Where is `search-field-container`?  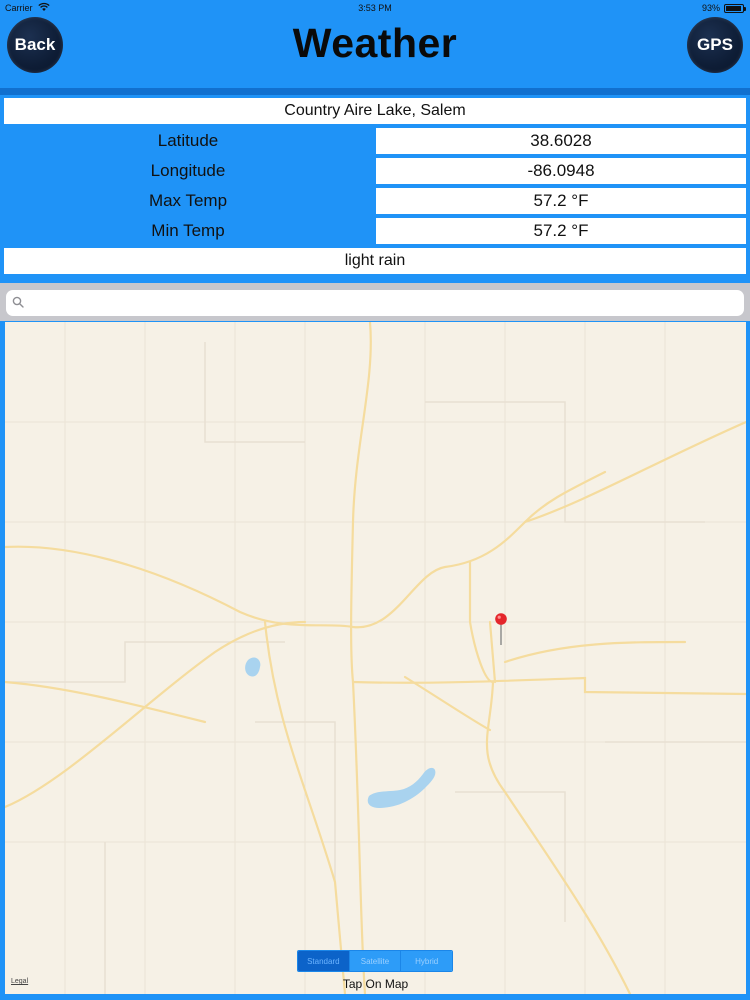
search-field-container is located at coordinates (375, 303).